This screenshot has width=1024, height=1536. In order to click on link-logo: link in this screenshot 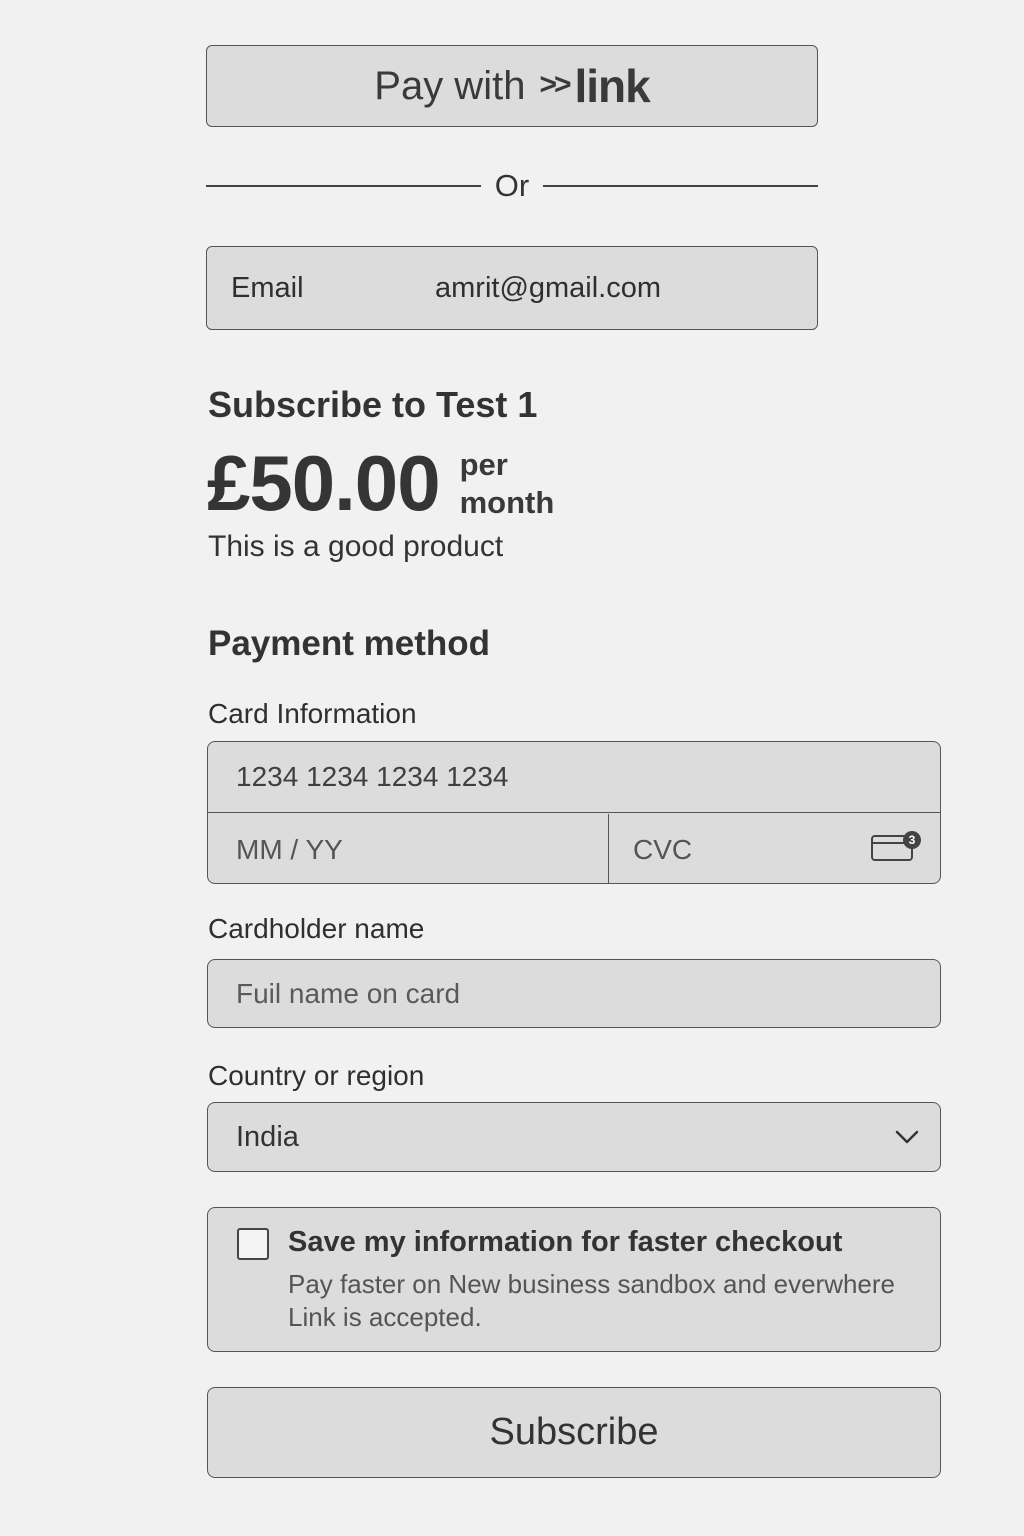, I will do `click(612, 86)`.